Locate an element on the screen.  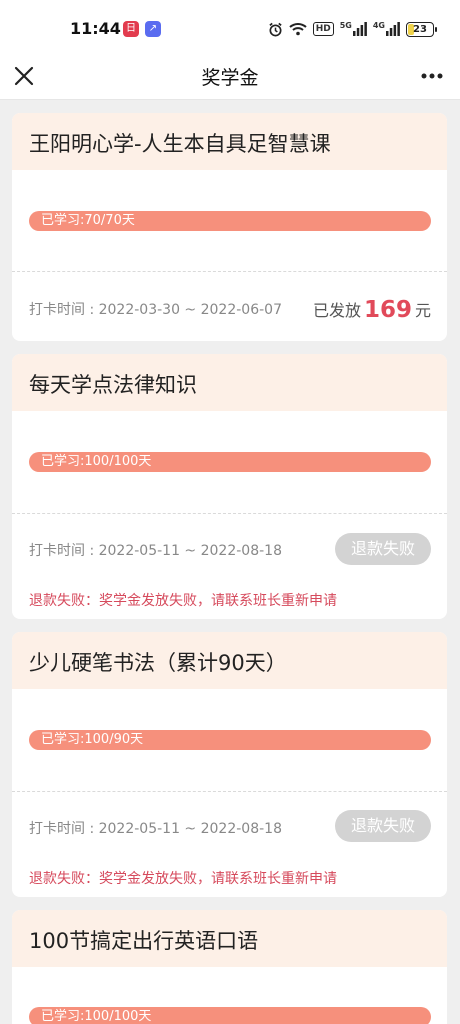
nav-bar: 奖学金 is located at coordinates (230, 76).